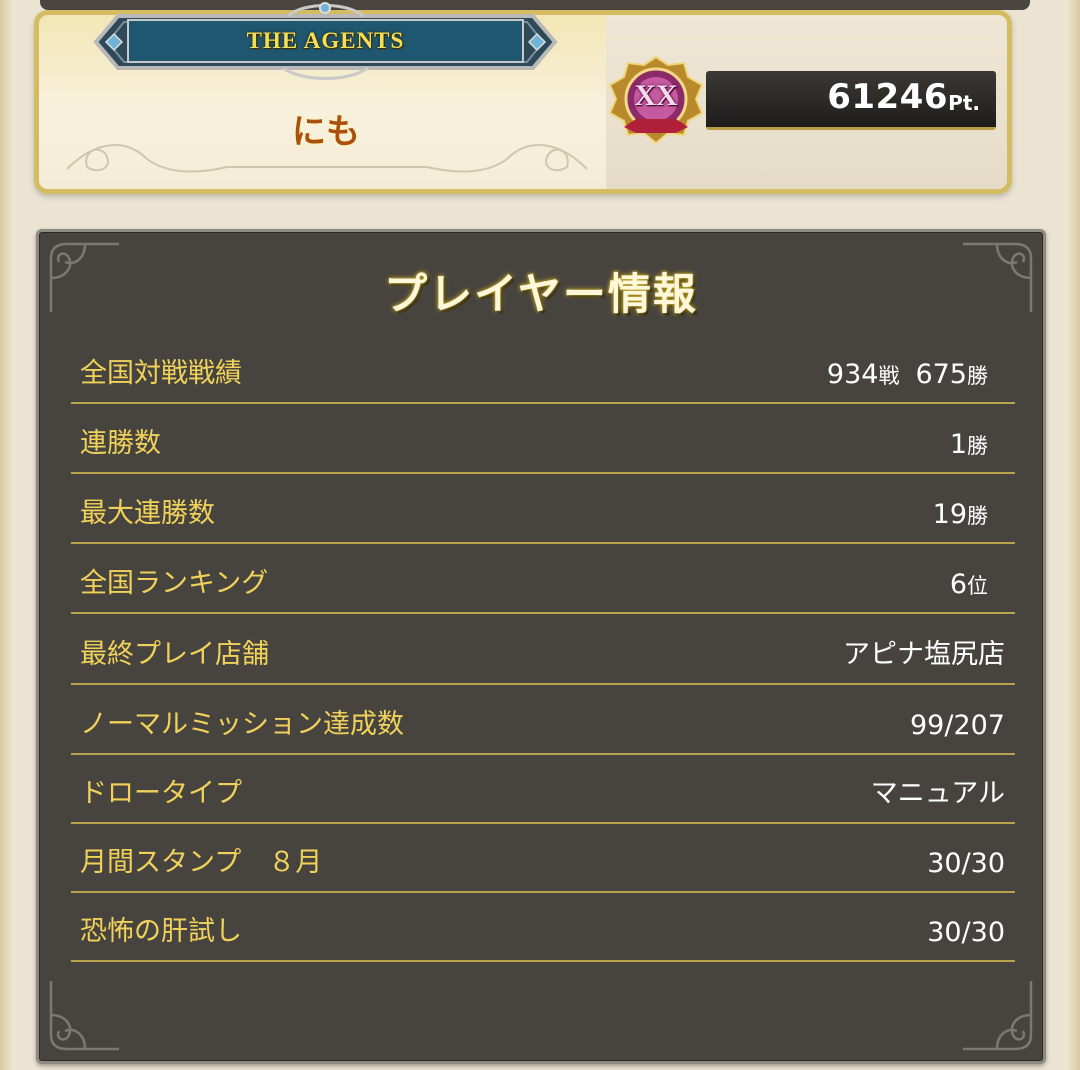 Image resolution: width=1080 pixels, height=1070 pixels. What do you see at coordinates (161, 793) in the screenshot?
I see `info-row-label: ドロータイプ` at bounding box center [161, 793].